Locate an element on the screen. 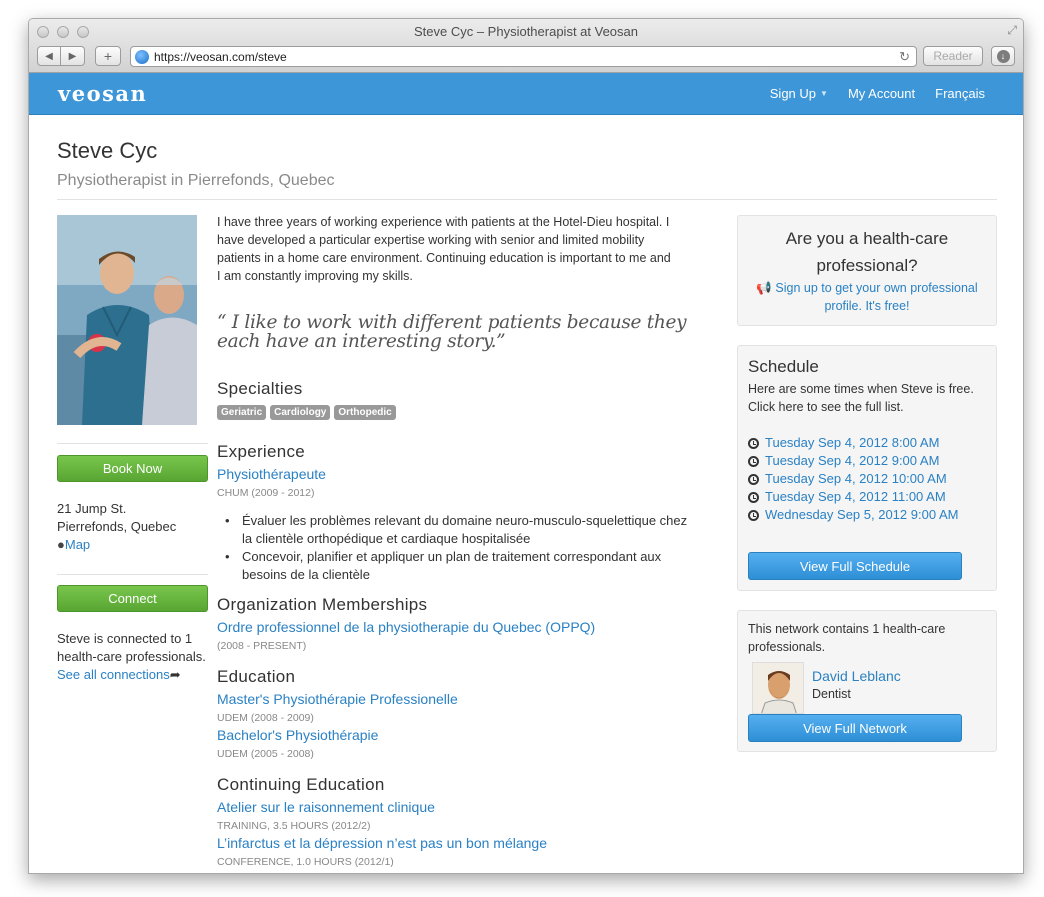  schedule-slot: Tuesday Sep 4, 2012 9:00 AM is located at coordinates (872, 461).